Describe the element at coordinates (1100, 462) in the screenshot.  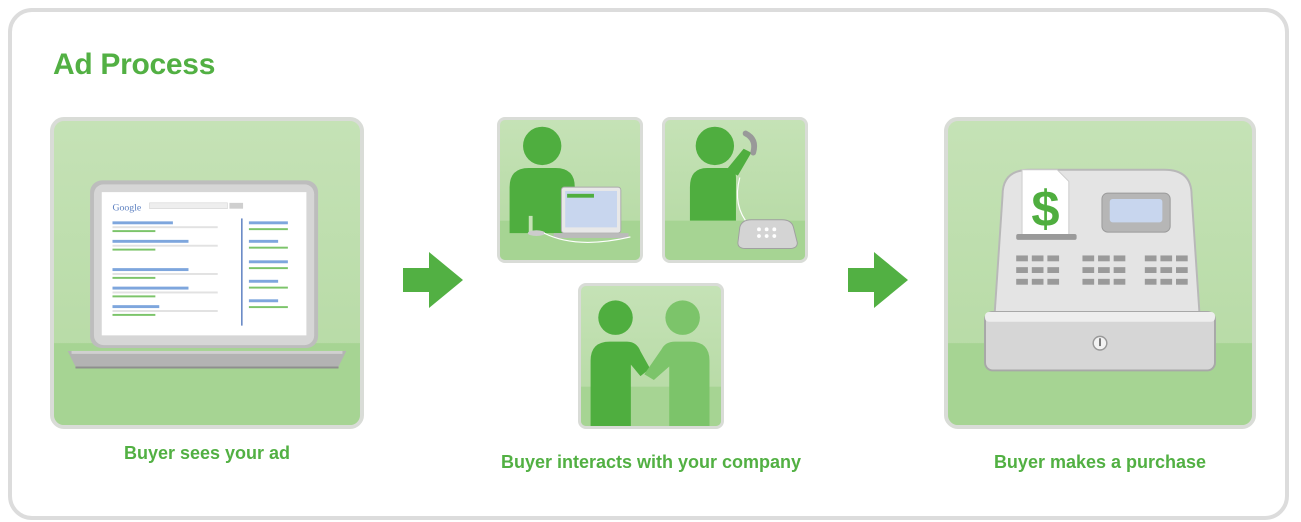
I see `step-3-caption: Buyer makes a purchase` at that location.